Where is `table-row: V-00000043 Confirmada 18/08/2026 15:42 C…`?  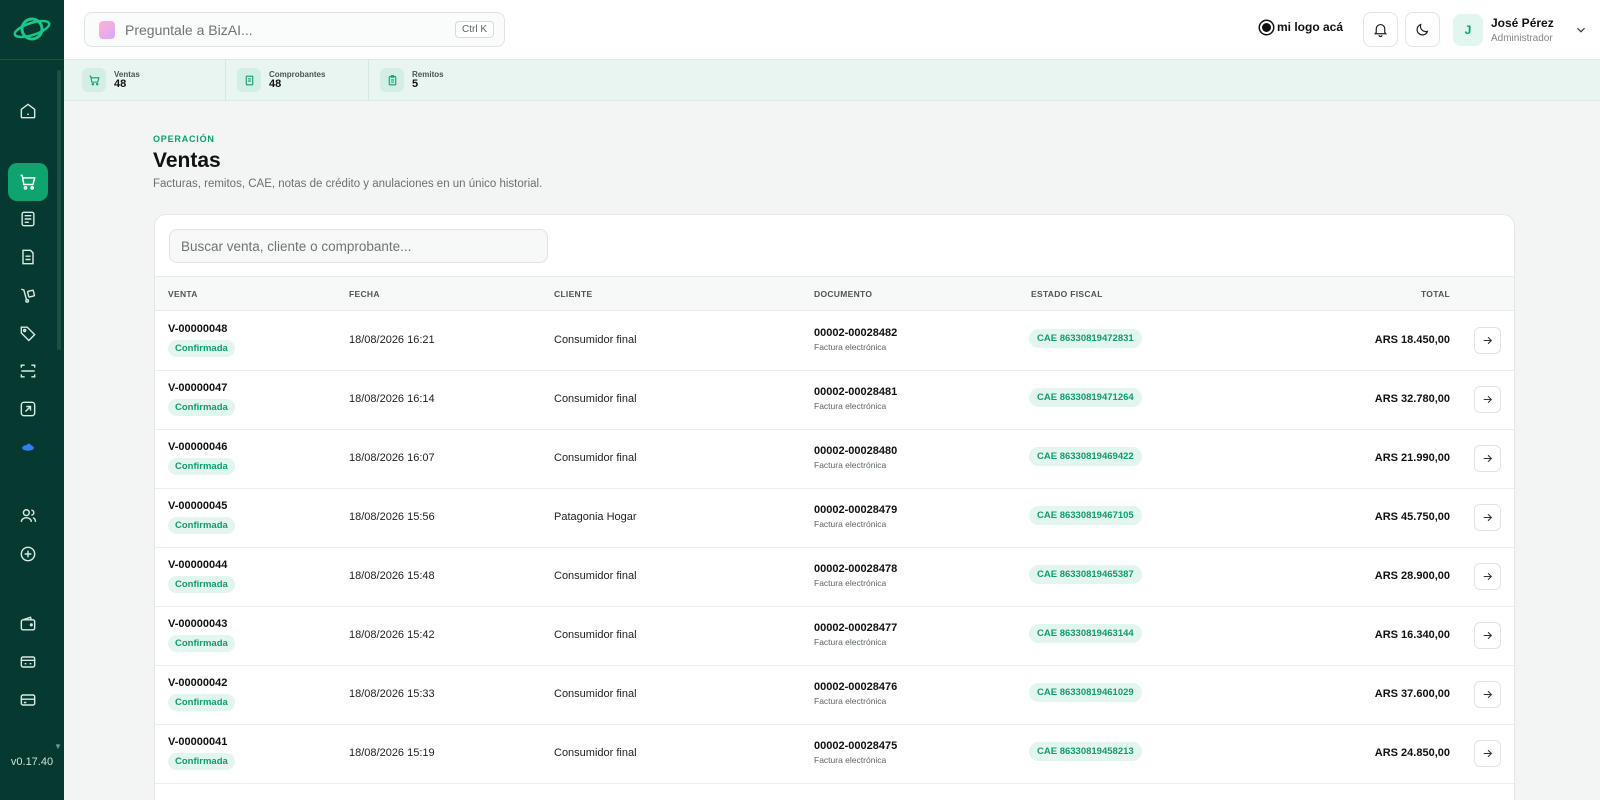 table-row: V-00000043 Confirmada 18/08/2026 15:42 C… is located at coordinates (834, 636).